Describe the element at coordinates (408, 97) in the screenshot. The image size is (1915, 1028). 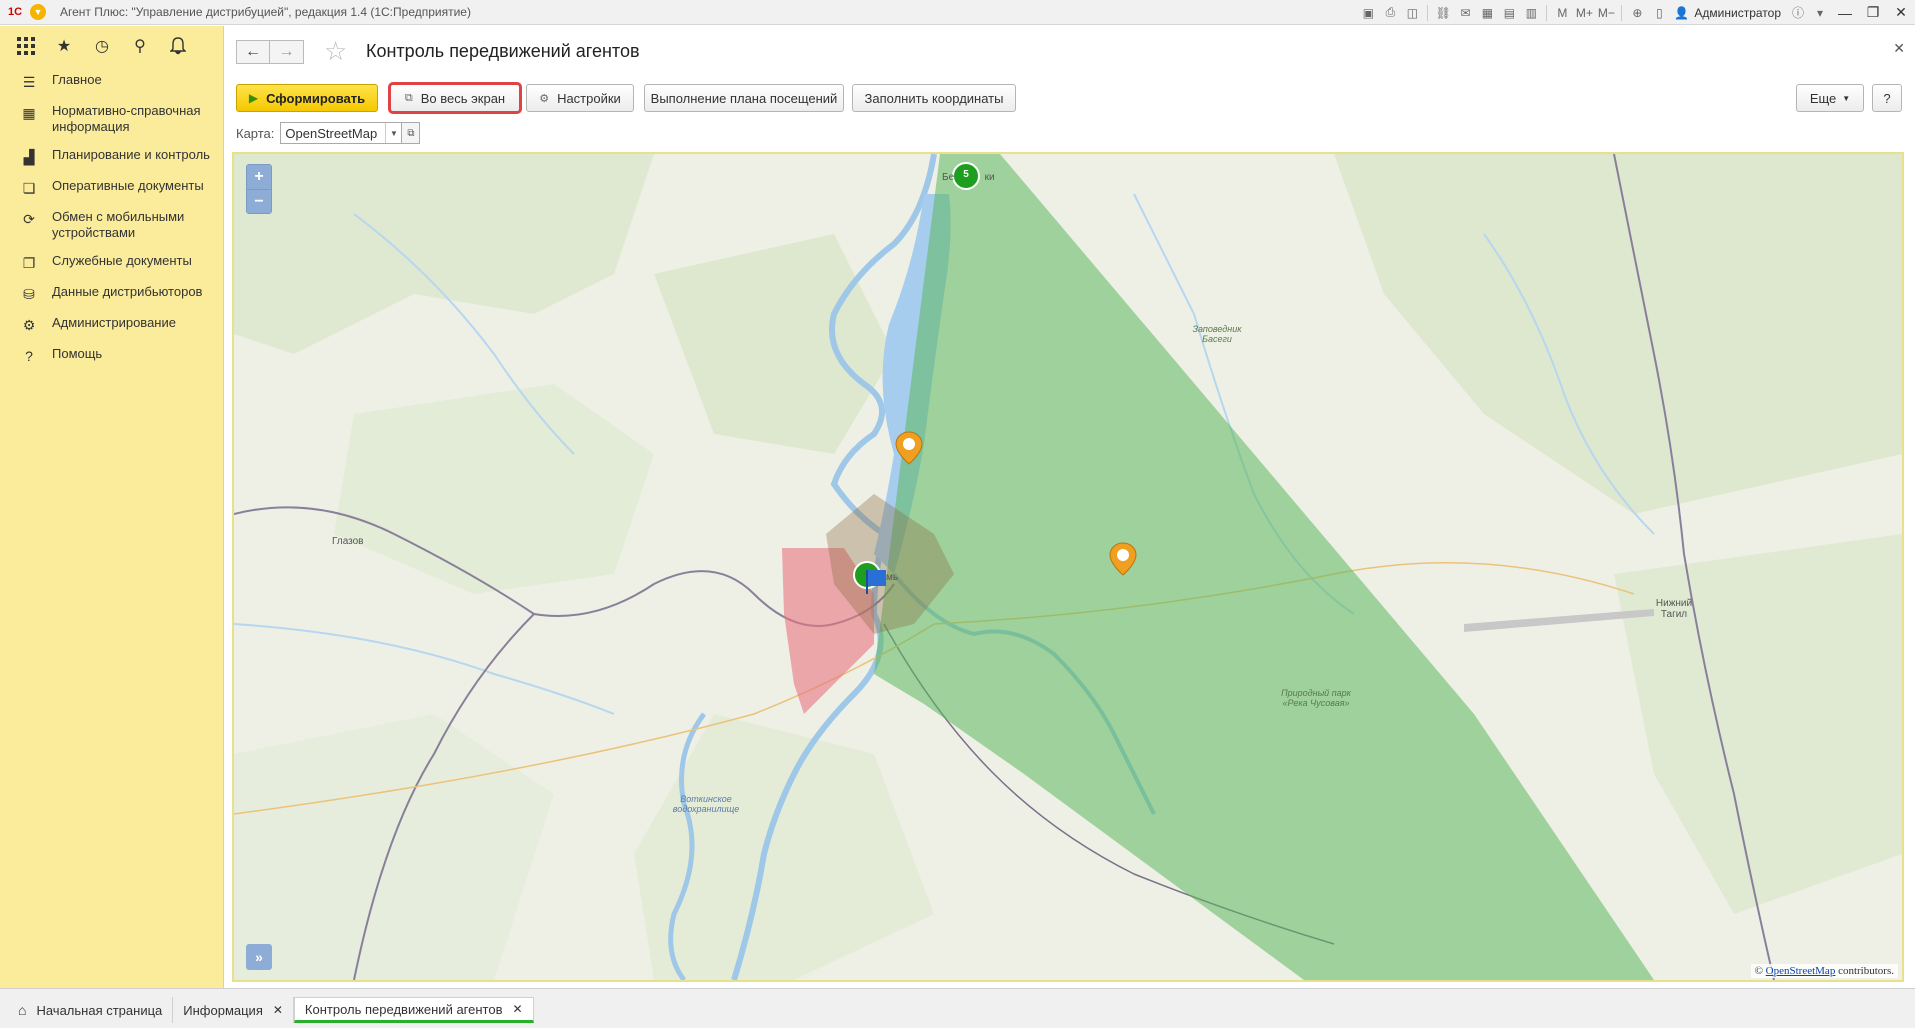
I see `fullscreen-icon: ⧉` at that location.